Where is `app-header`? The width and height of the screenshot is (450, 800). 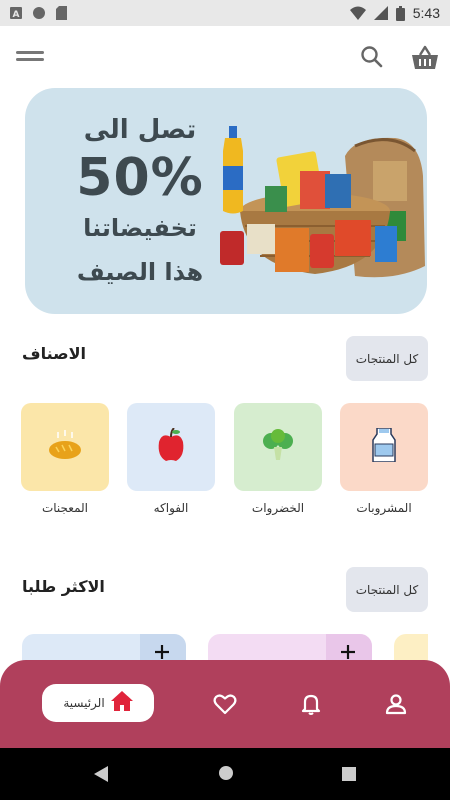
app-header is located at coordinates (225, 56).